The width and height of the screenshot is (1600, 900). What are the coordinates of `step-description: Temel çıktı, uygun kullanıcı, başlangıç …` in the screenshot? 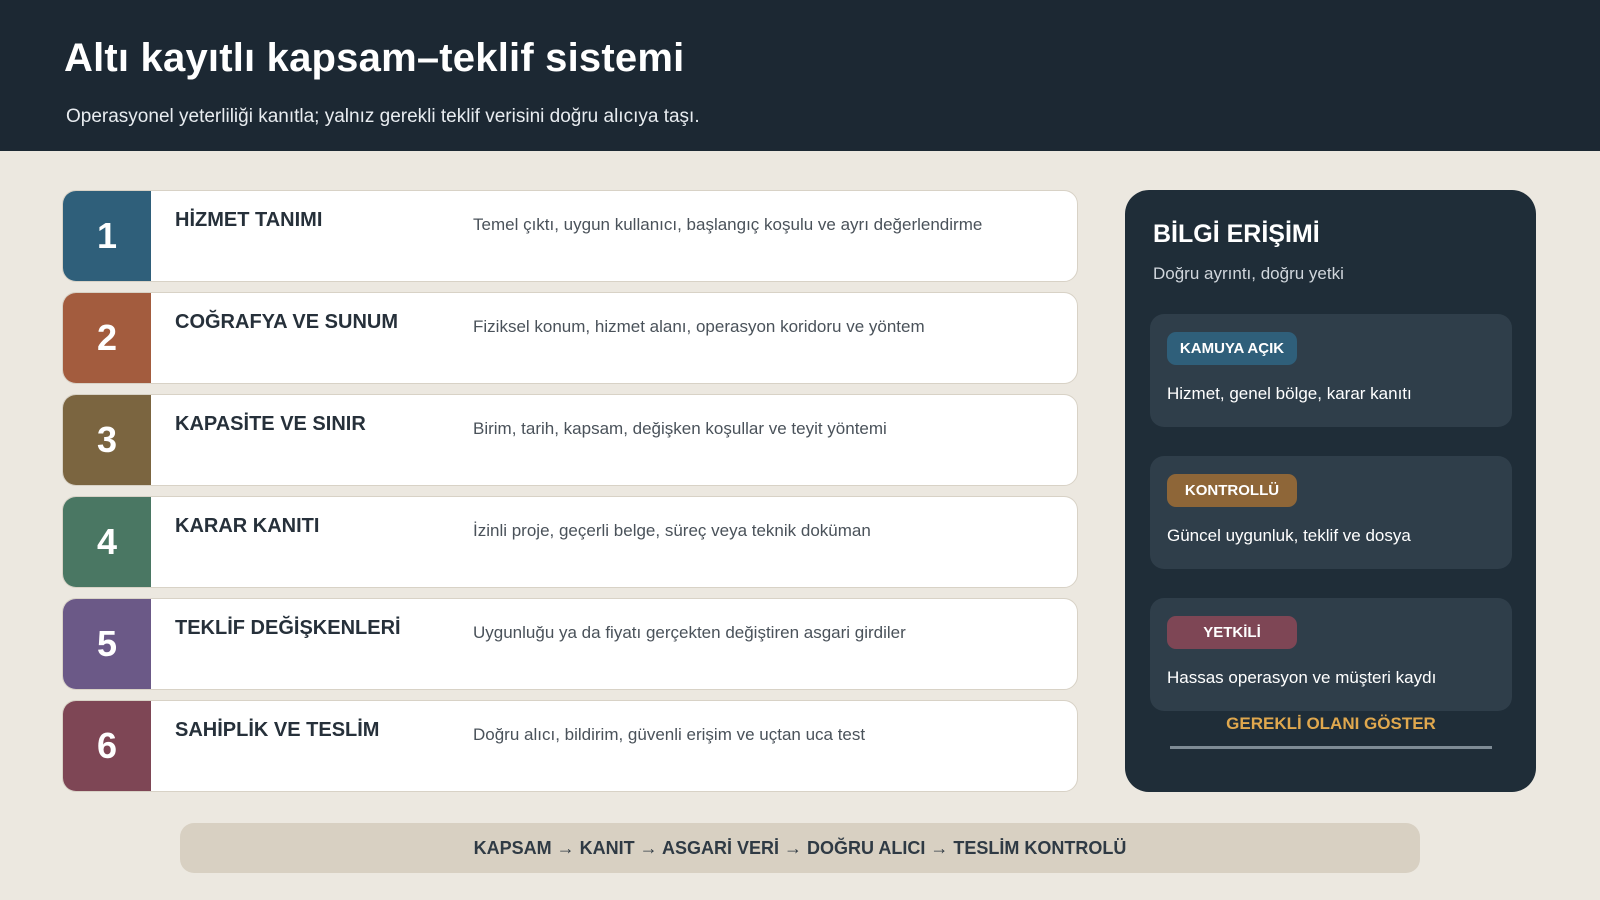 It's located at (728, 224).